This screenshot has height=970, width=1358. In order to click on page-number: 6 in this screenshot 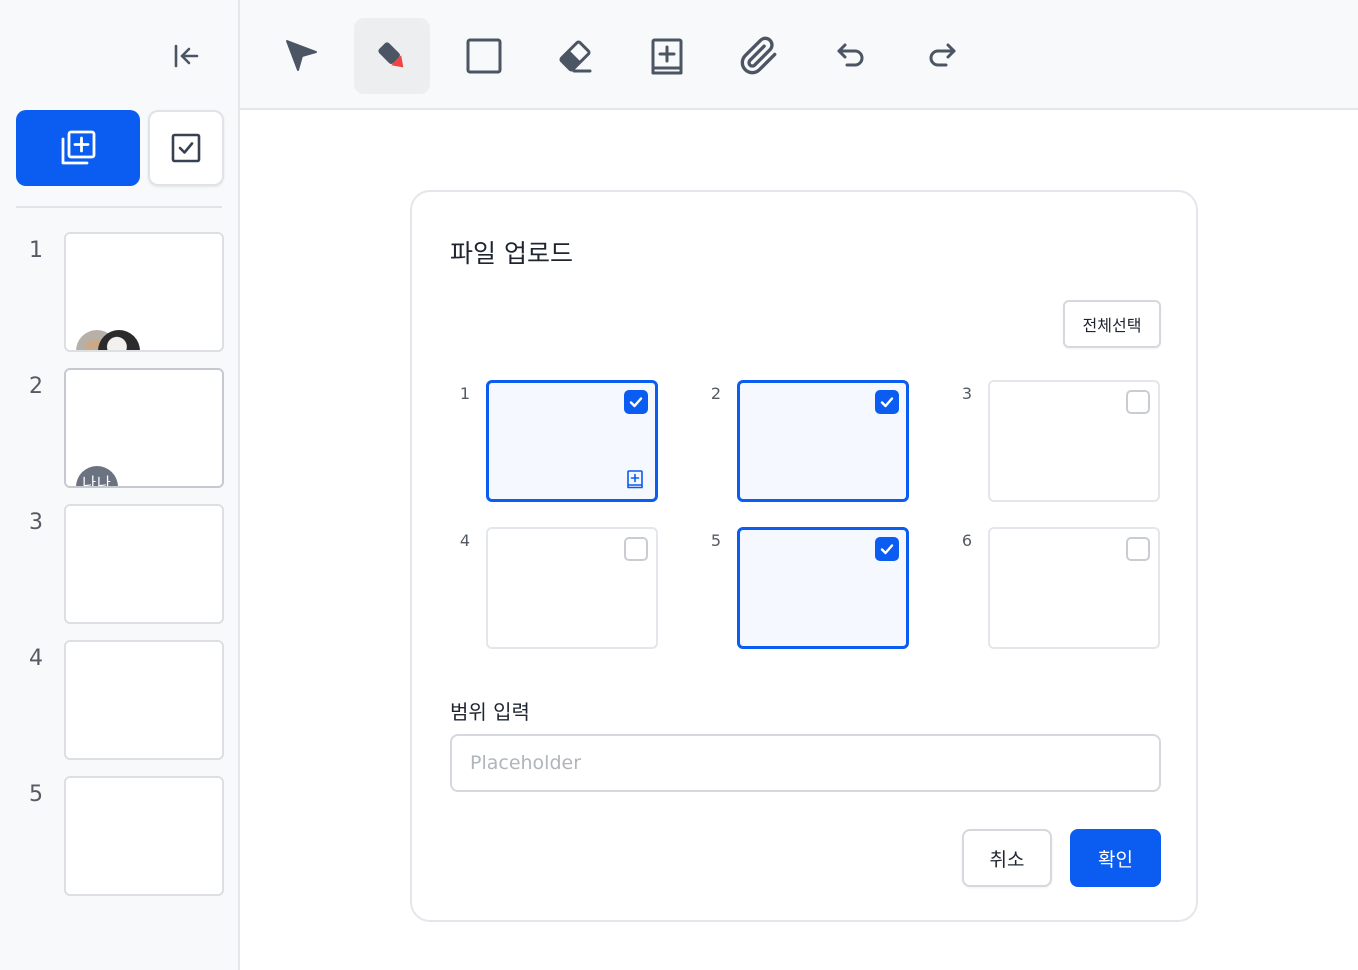, I will do `click(967, 540)`.